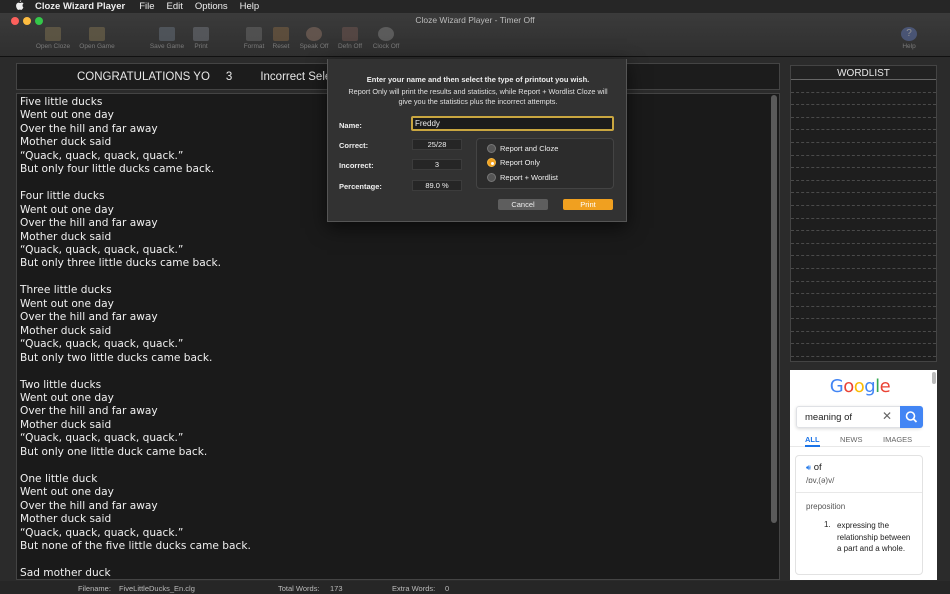 This screenshot has height=594, width=950. I want to click on open-game-button: Open Game, so click(97, 42).